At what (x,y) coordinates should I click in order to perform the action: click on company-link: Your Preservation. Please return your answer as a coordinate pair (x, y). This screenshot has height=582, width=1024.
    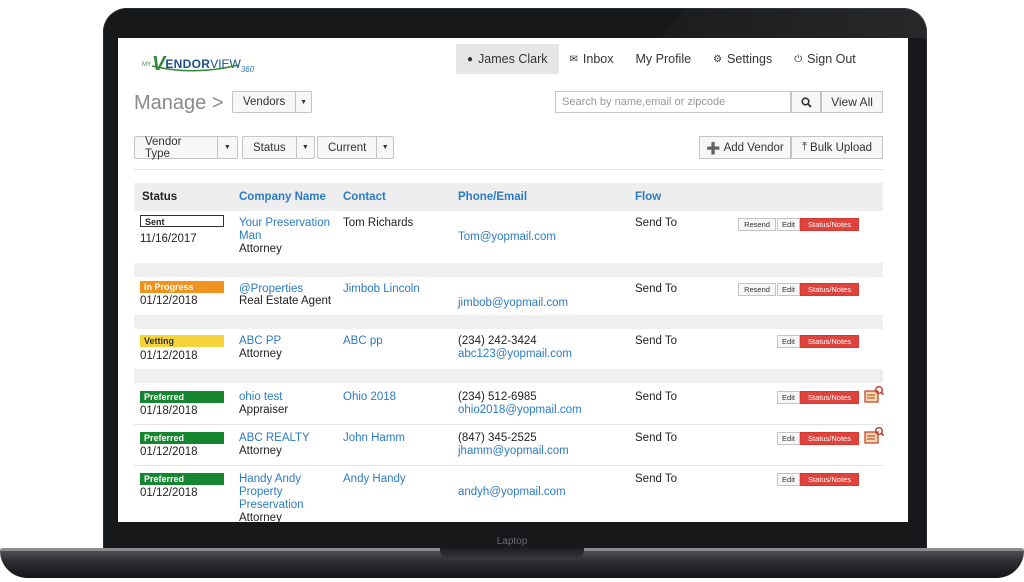
    Looking at the image, I should click on (284, 223).